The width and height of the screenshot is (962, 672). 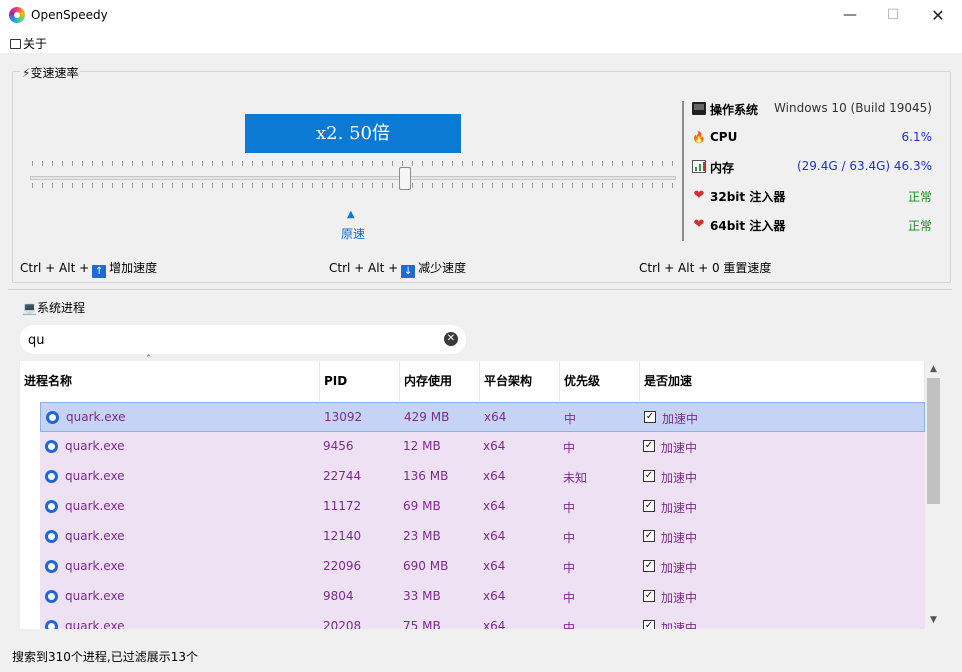 What do you see at coordinates (600, 381) in the screenshot?
I see `column-header: 优先级` at bounding box center [600, 381].